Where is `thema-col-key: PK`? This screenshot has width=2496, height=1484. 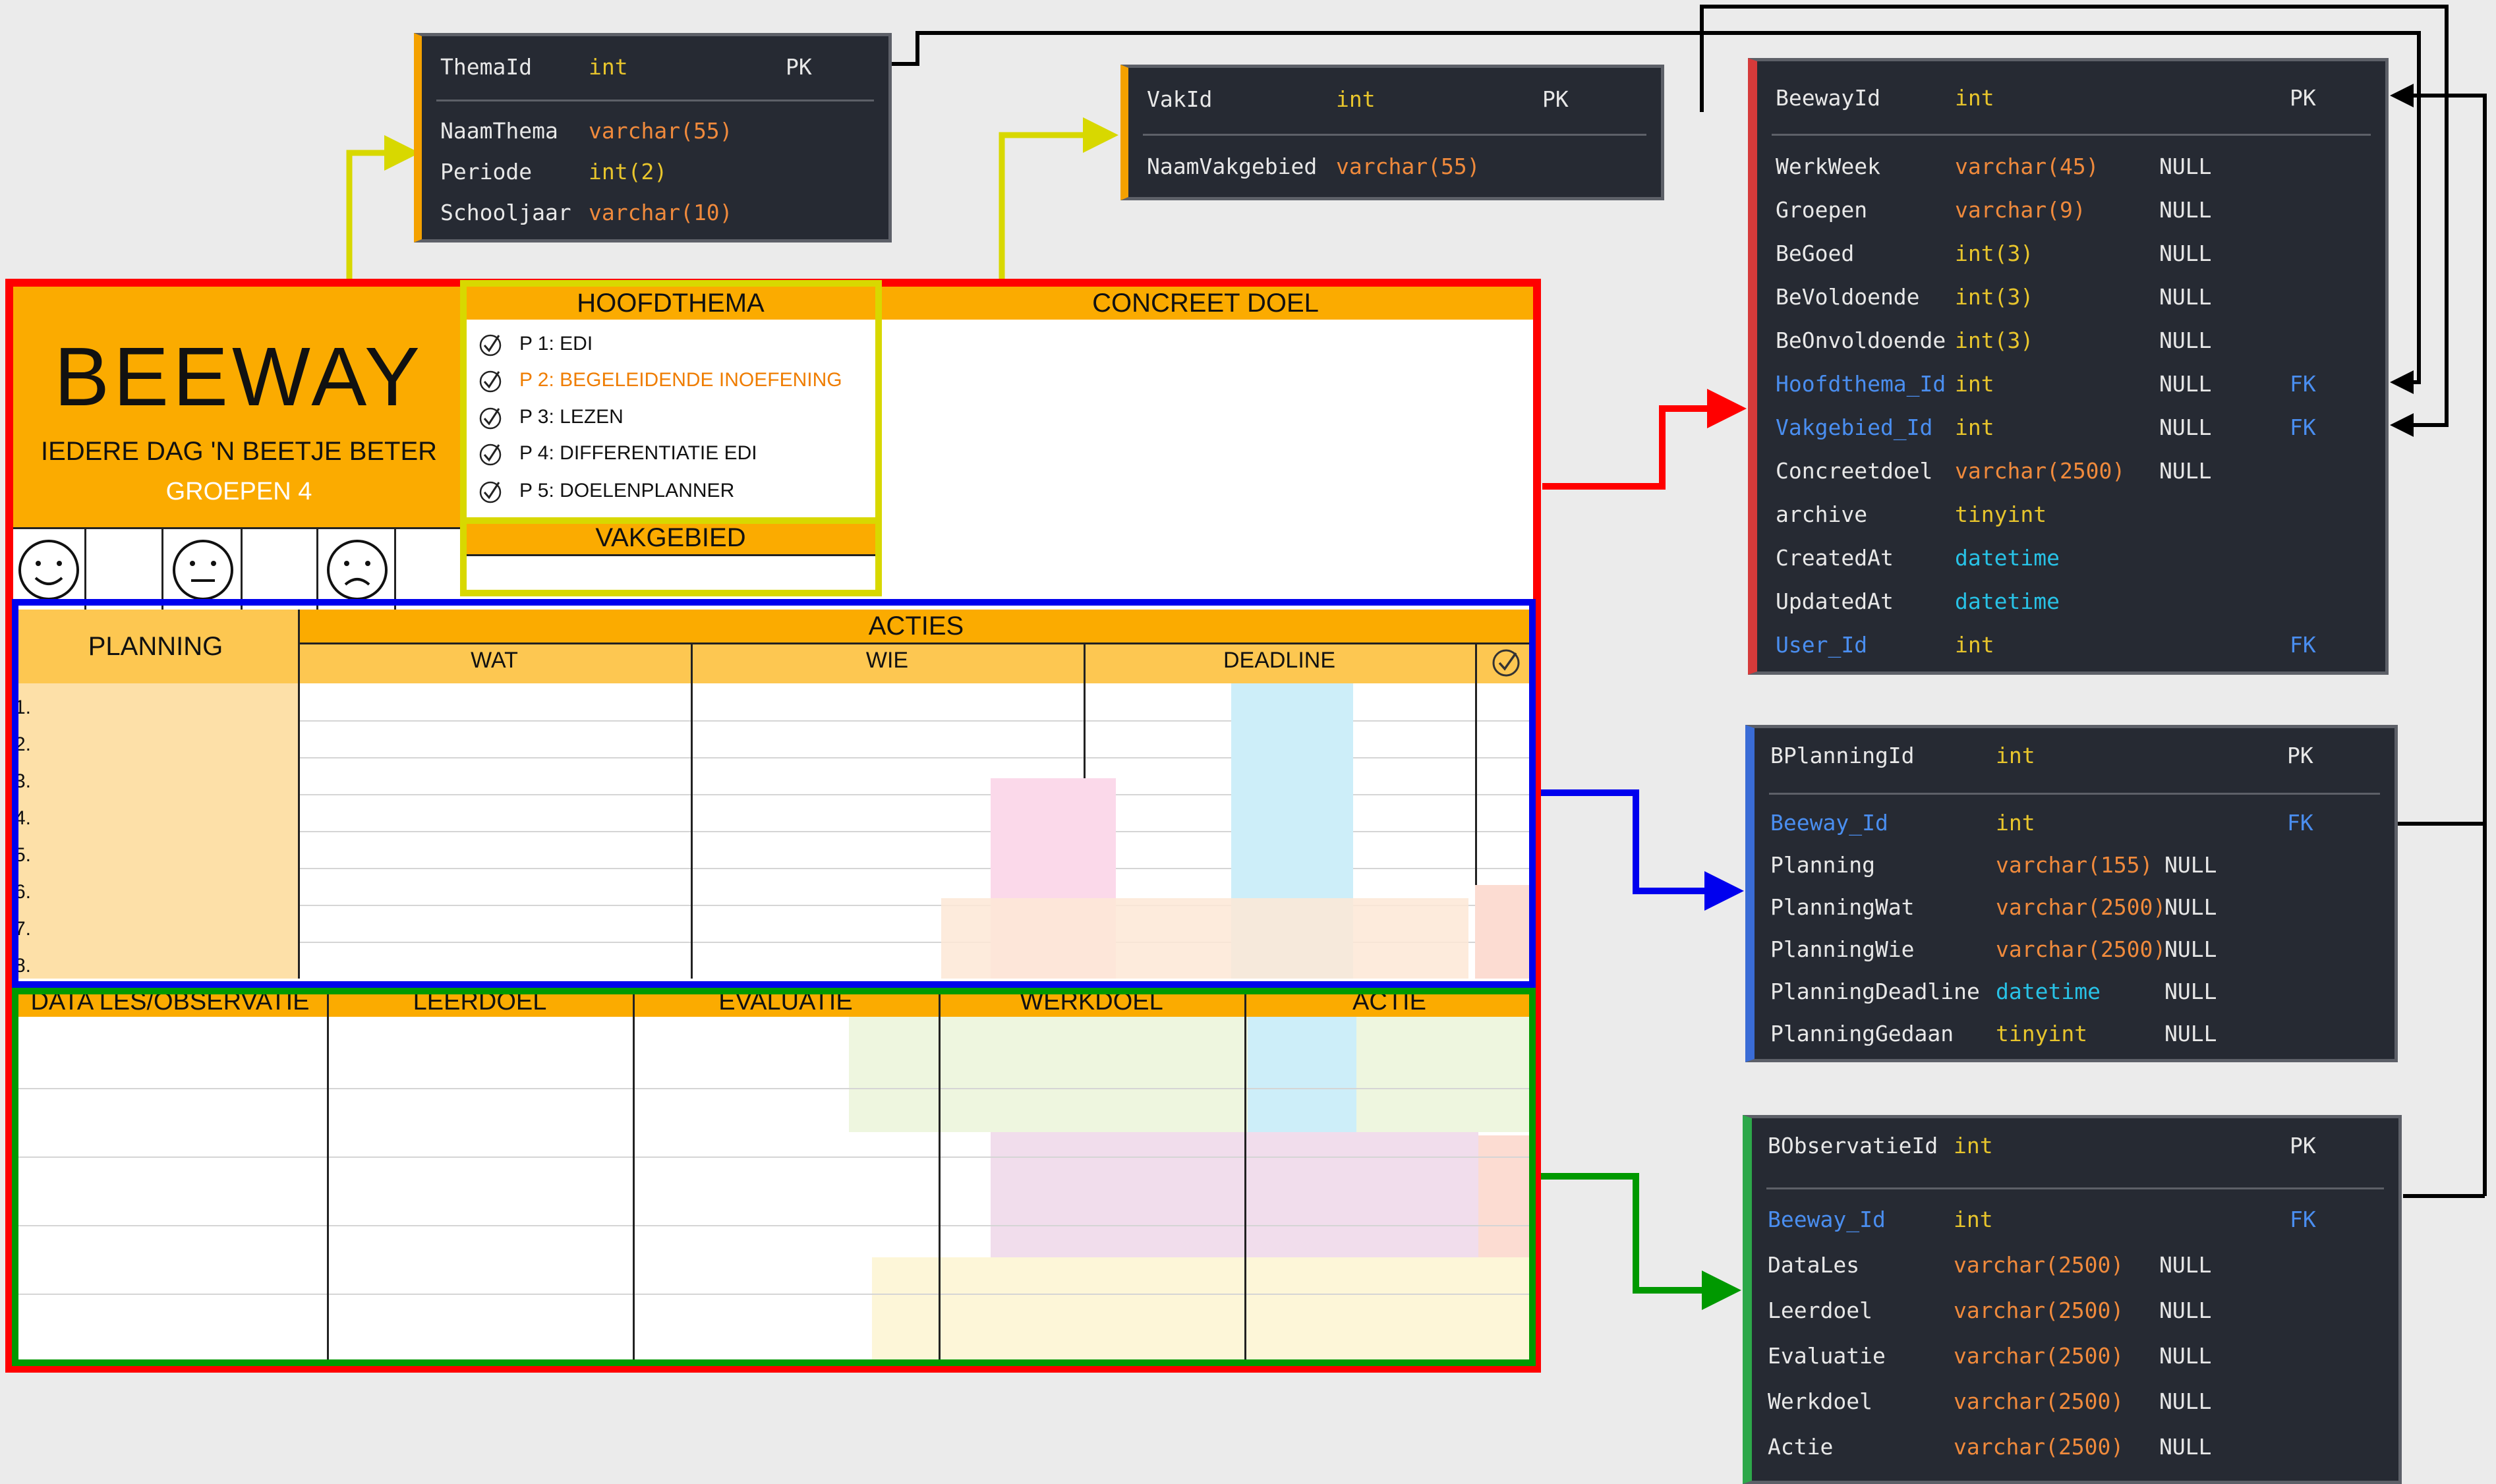 thema-col-key: PK is located at coordinates (799, 67).